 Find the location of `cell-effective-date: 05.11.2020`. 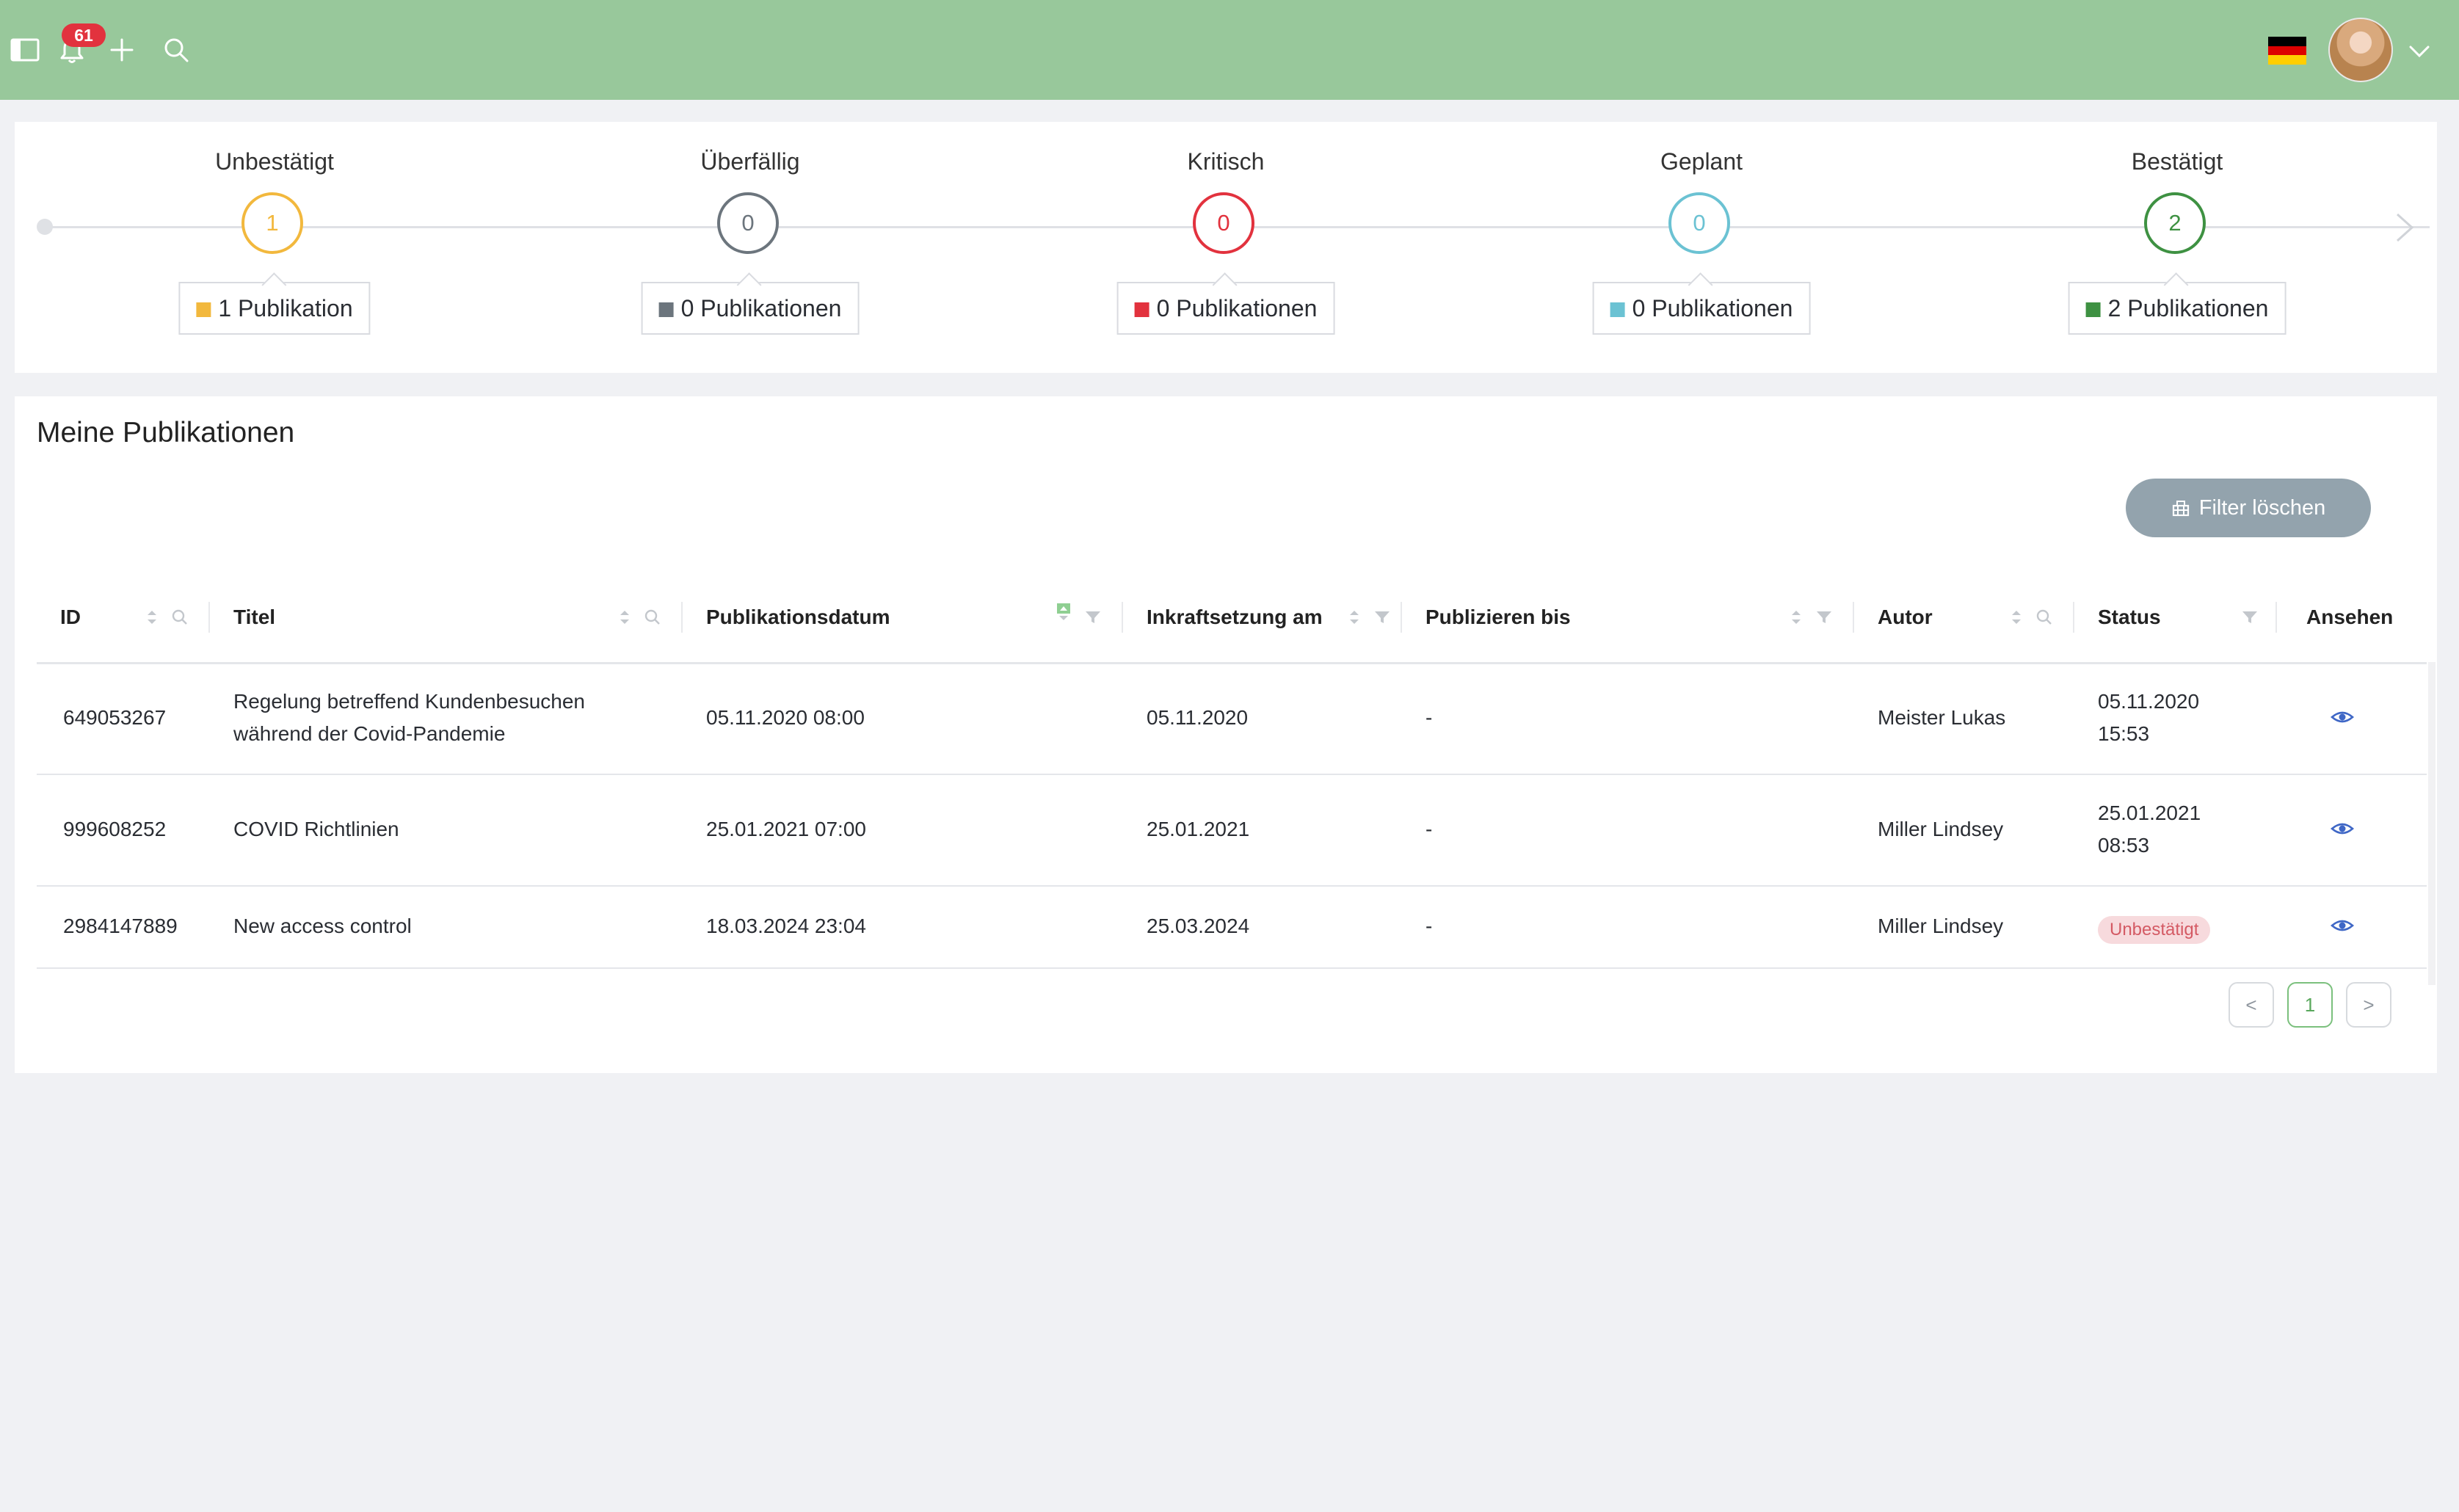

cell-effective-date: 05.11.2020 is located at coordinates (1198, 717).